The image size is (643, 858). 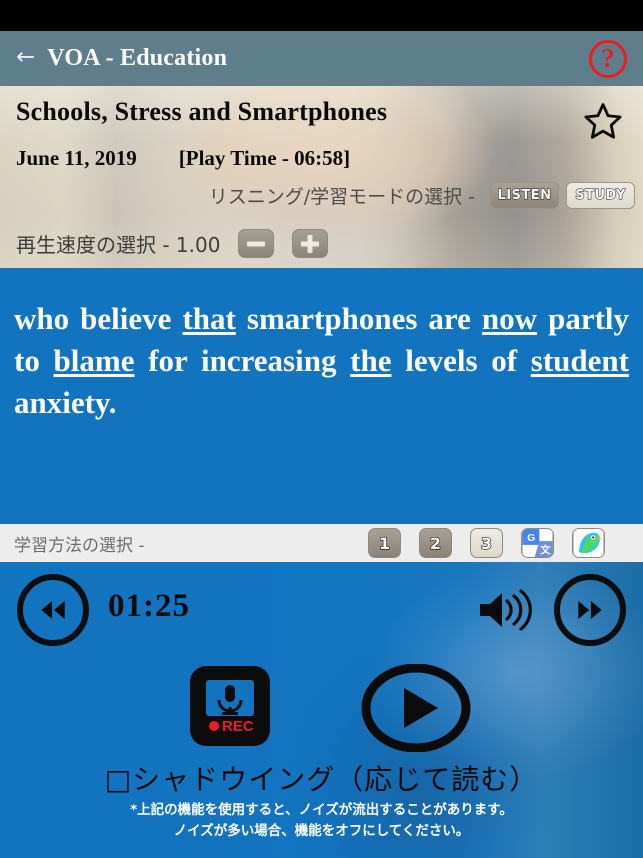 I want to click on fast-forward-icon, so click(x=590, y=610).